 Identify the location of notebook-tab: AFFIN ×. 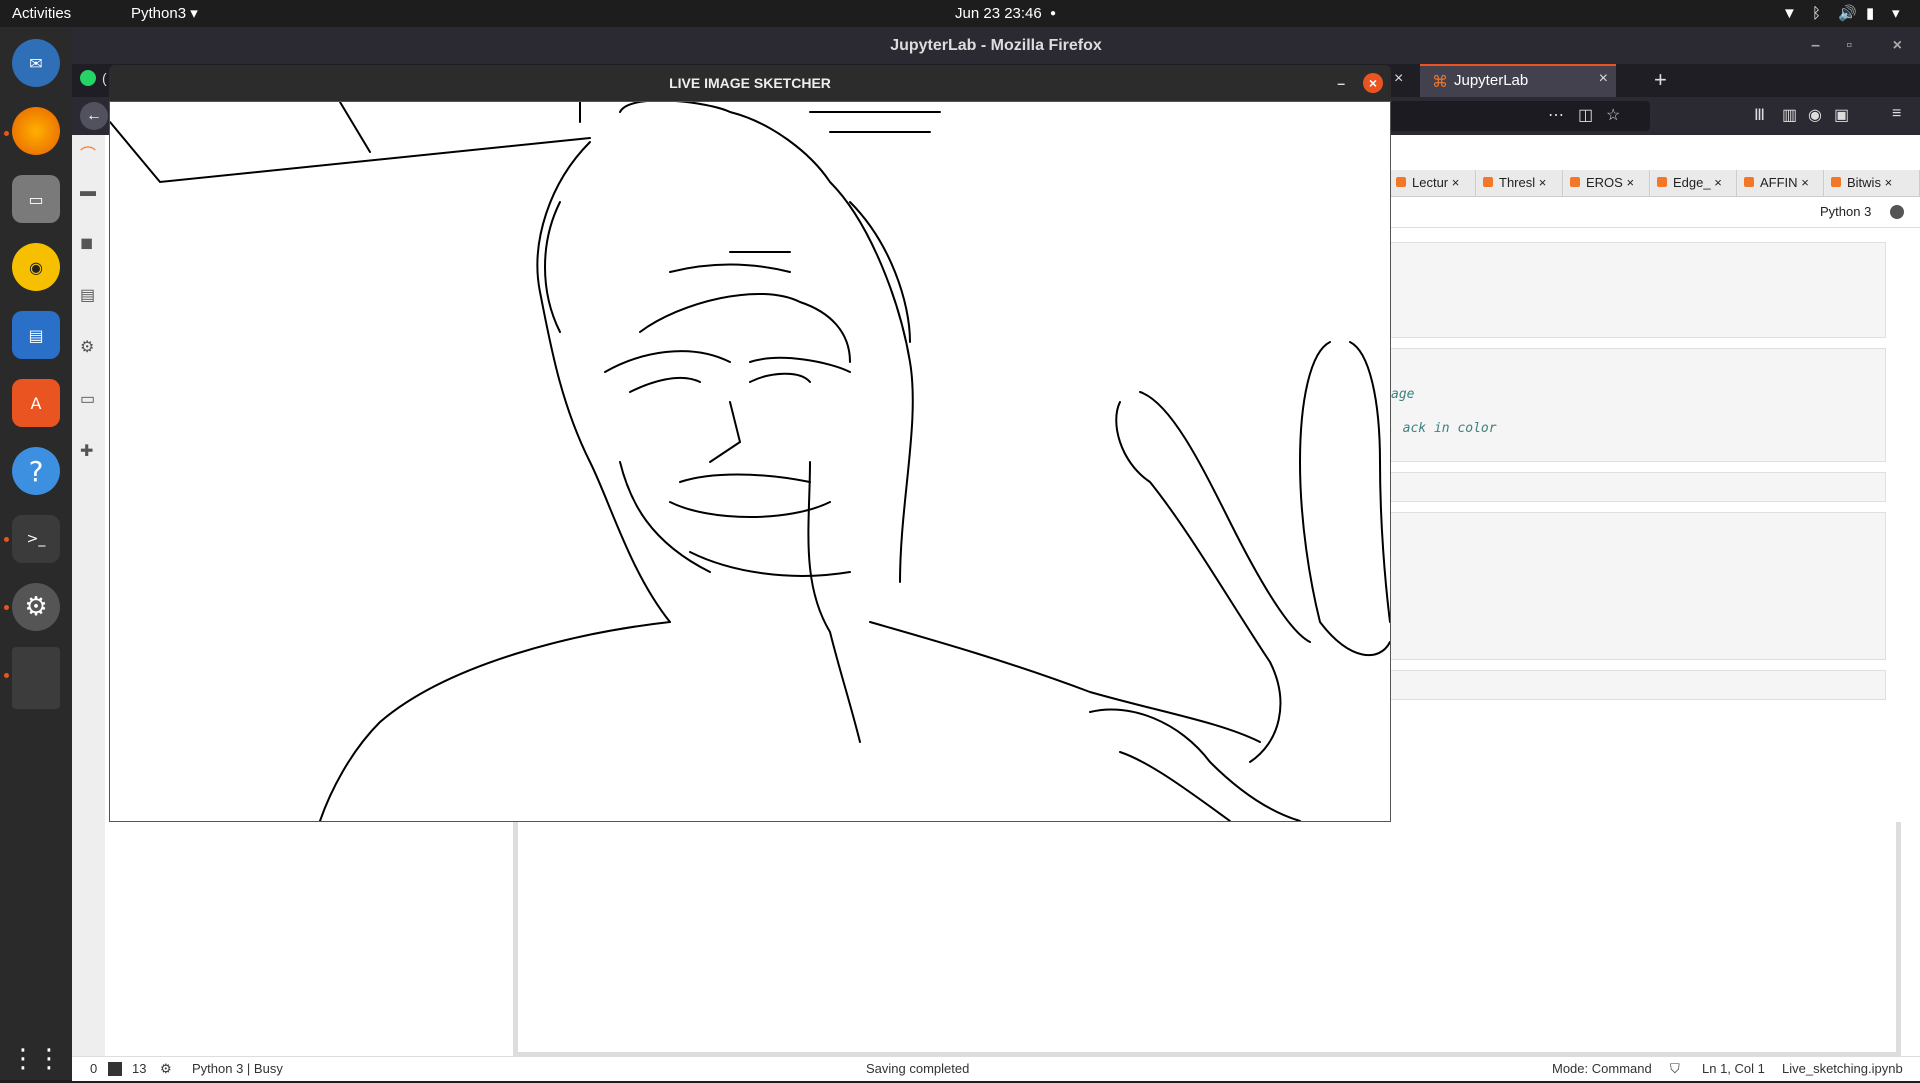
(1781, 183).